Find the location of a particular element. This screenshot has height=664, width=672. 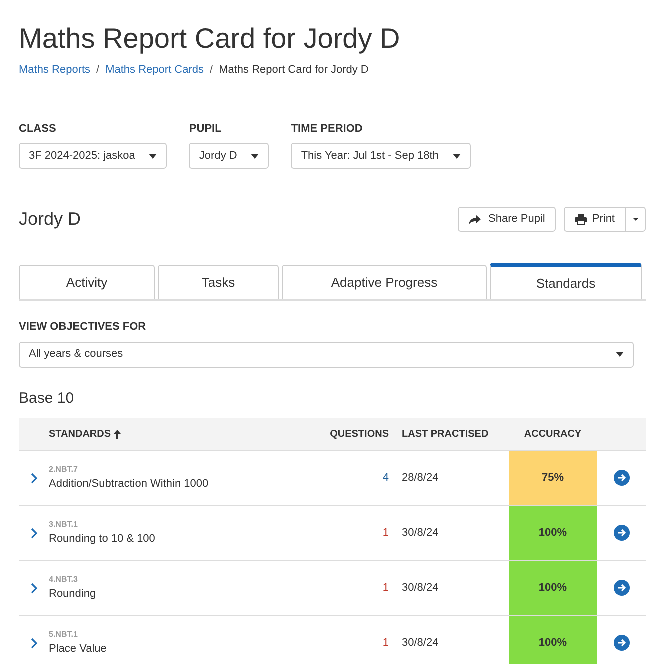

print-options-button is located at coordinates (636, 219).